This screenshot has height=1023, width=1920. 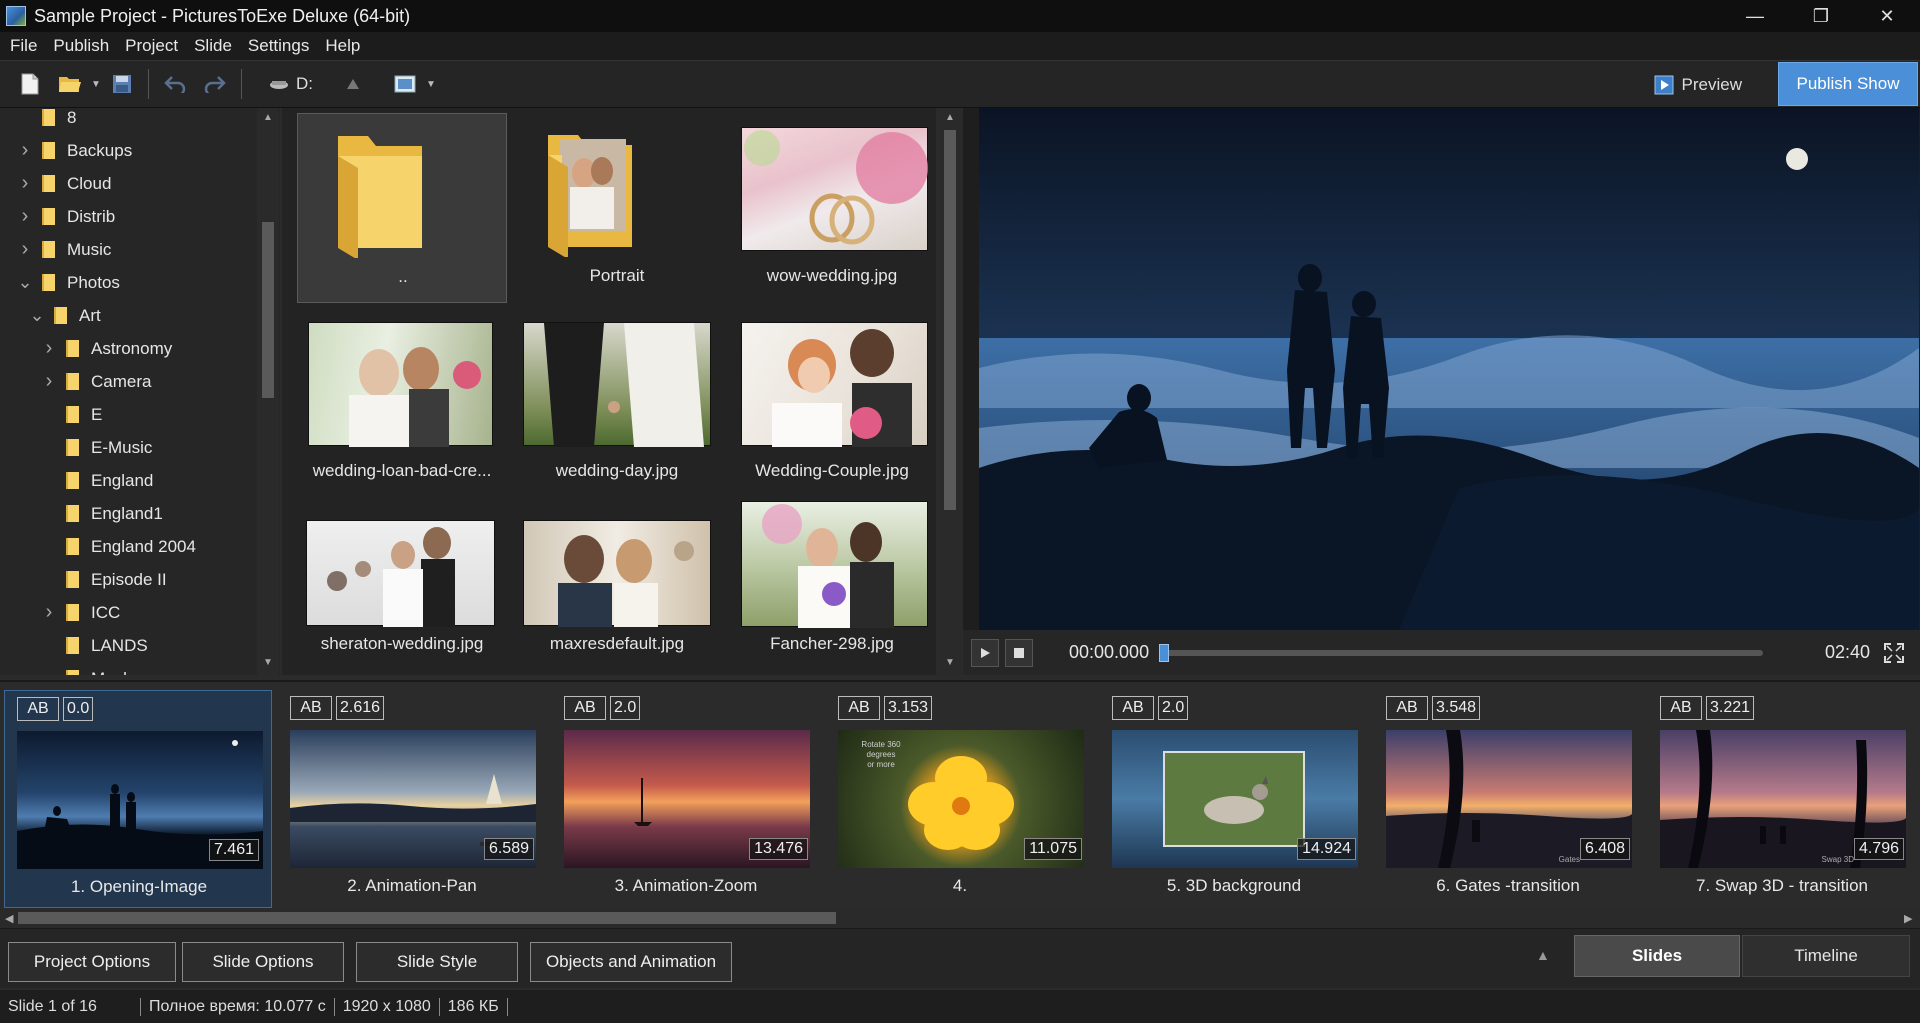 I want to click on files-scrollbar: ▲ ▼, so click(x=950, y=391).